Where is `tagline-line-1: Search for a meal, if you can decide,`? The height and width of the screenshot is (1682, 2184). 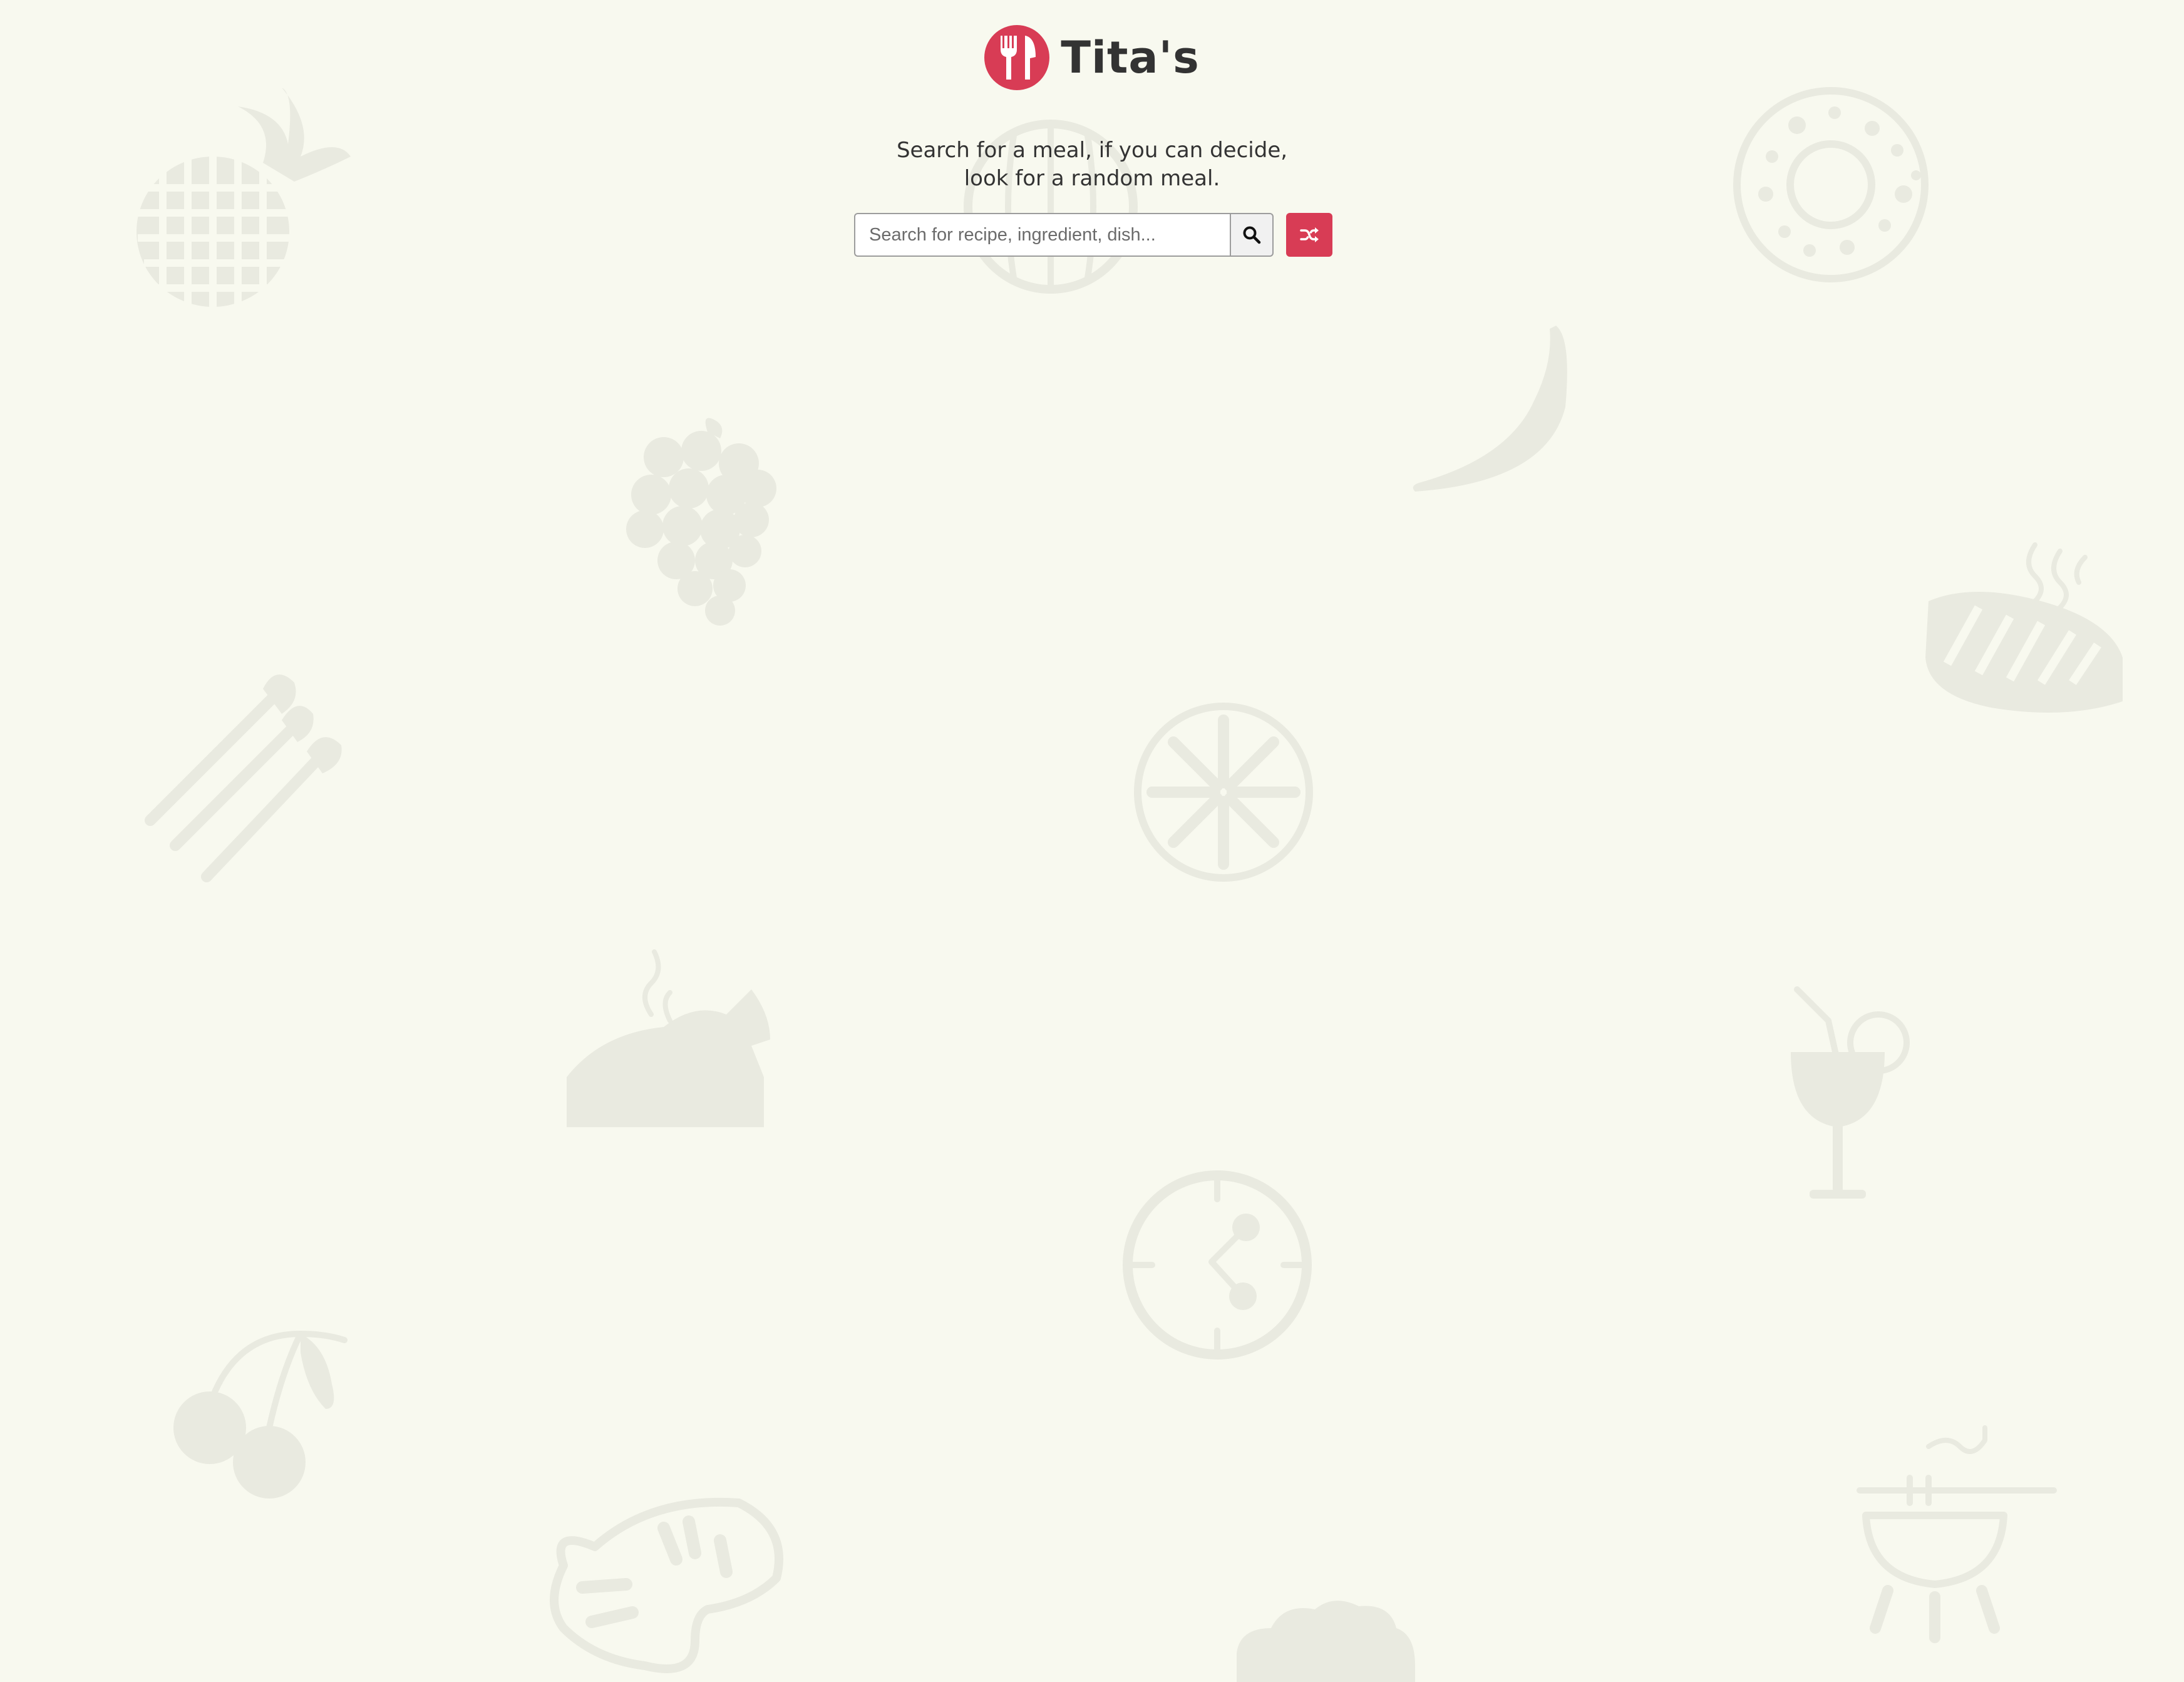
tagline-line-1: Search for a meal, if you can decide, is located at coordinates (1092, 150).